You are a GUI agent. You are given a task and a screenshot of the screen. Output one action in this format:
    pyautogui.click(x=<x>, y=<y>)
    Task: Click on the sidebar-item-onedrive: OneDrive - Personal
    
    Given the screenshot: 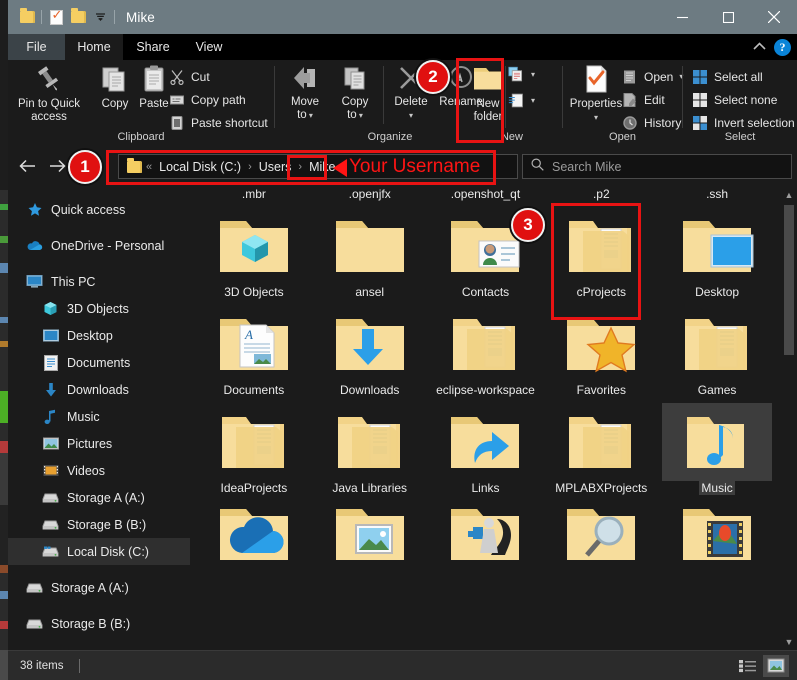 What is the action you would take?
    pyautogui.click(x=99, y=245)
    